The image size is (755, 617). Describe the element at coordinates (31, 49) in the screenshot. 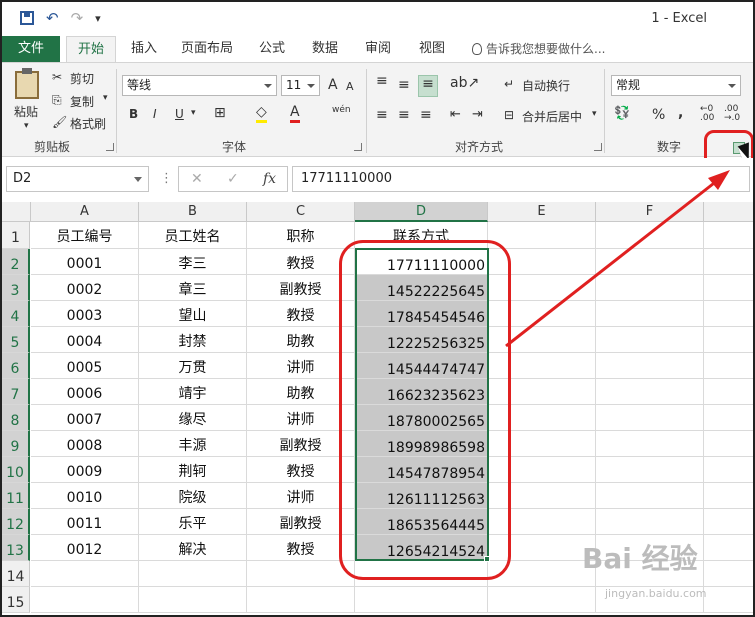

I see `tab-file: 文件` at that location.